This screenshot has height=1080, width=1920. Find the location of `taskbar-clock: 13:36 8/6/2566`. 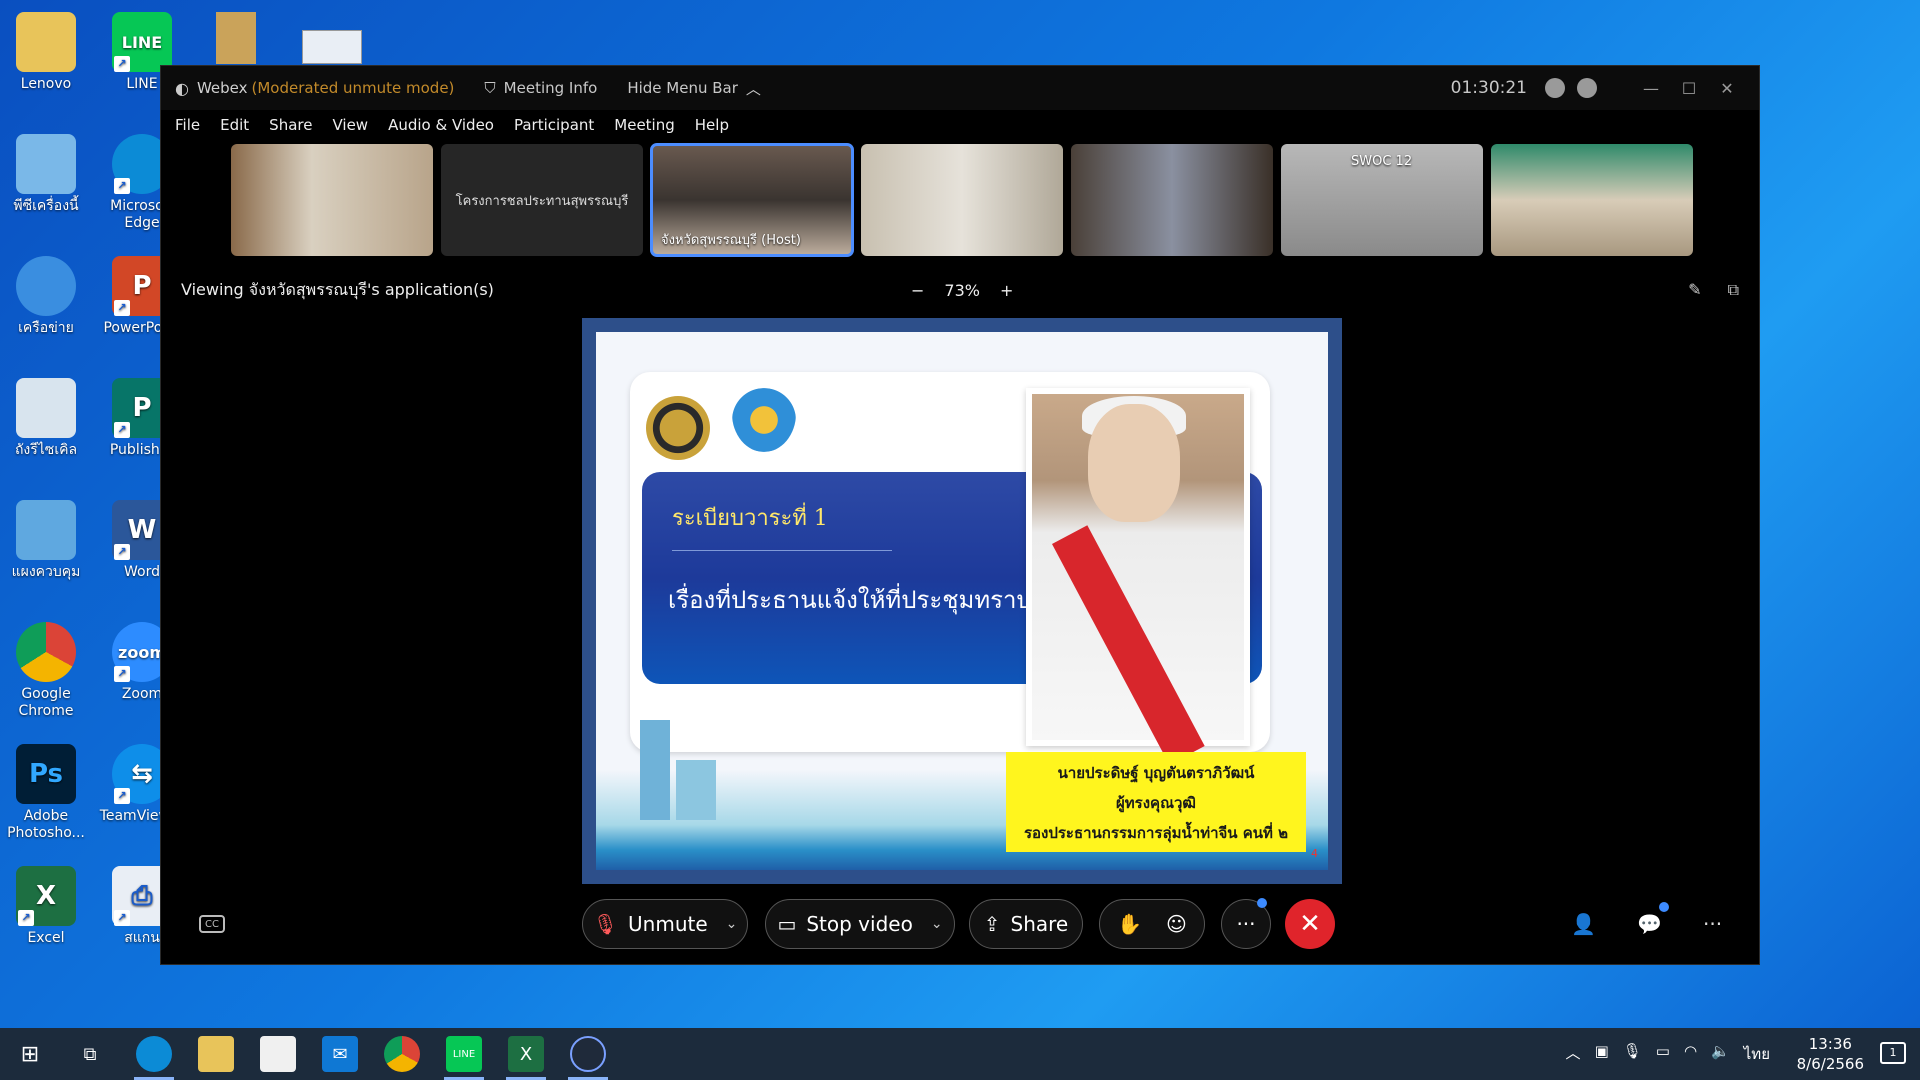

taskbar-clock: 13:36 8/6/2566 is located at coordinates (1830, 1054).